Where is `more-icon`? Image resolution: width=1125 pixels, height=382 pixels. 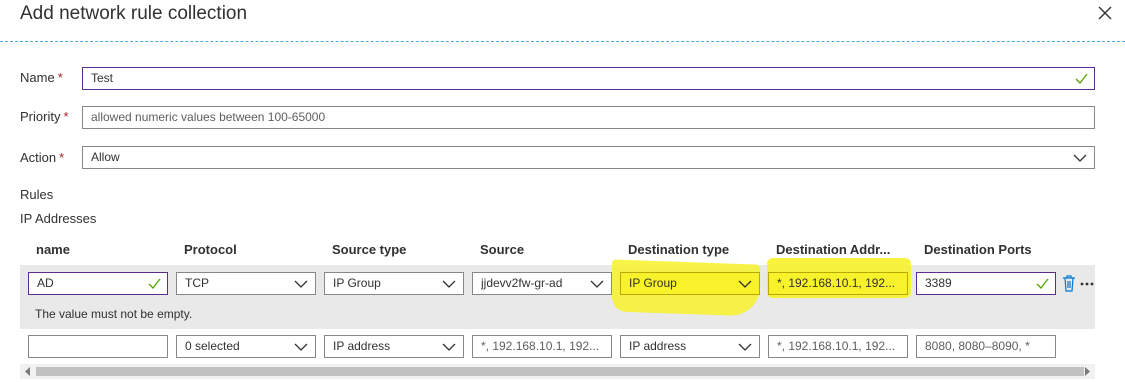
more-icon is located at coordinates (1087, 284).